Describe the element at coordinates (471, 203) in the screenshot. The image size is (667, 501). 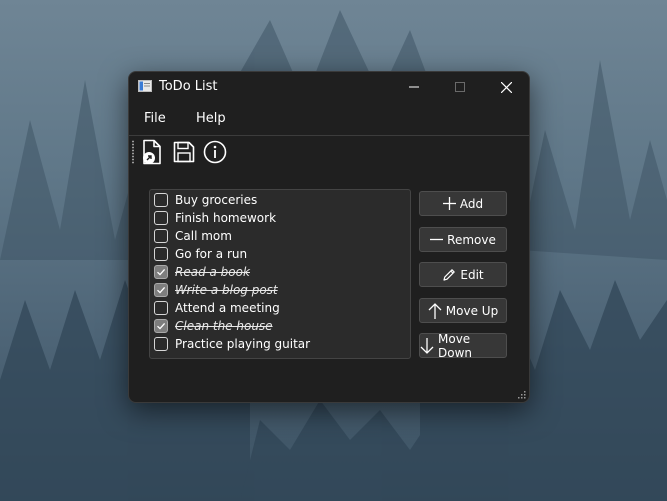
I see `add-button-label: Add` at that location.